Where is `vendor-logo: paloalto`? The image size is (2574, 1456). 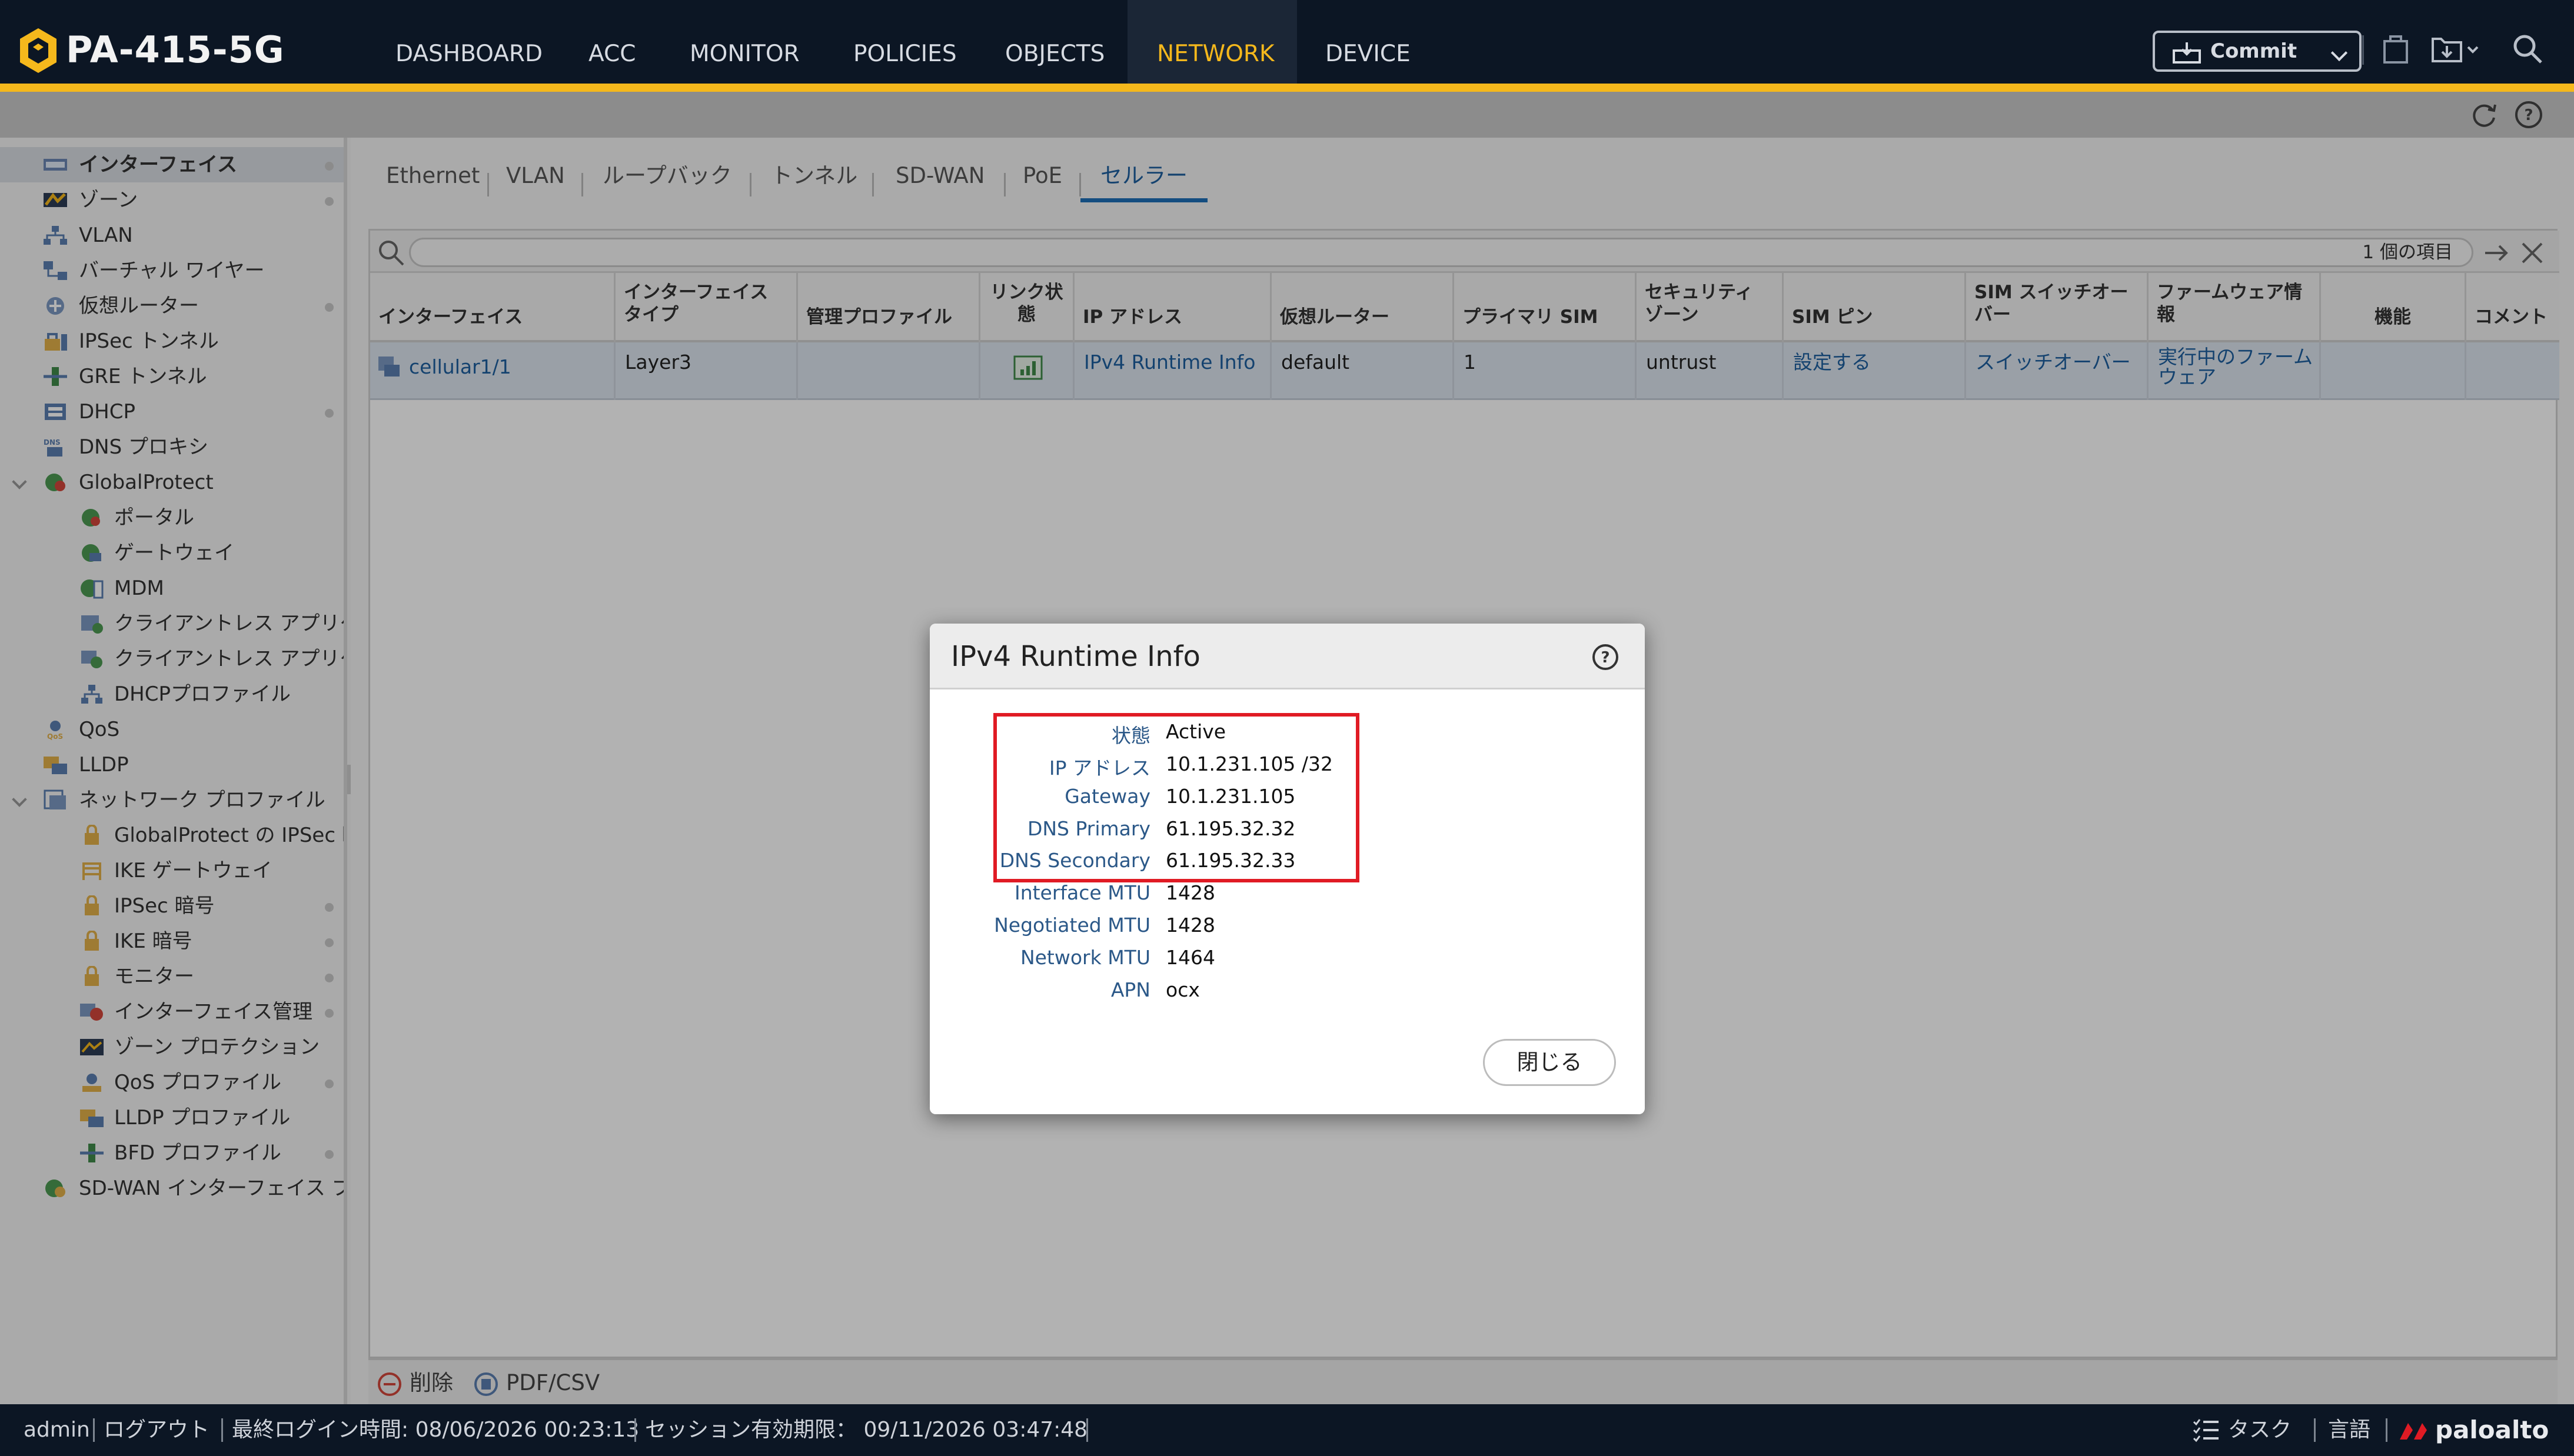 vendor-logo: paloalto is located at coordinates (2492, 1429).